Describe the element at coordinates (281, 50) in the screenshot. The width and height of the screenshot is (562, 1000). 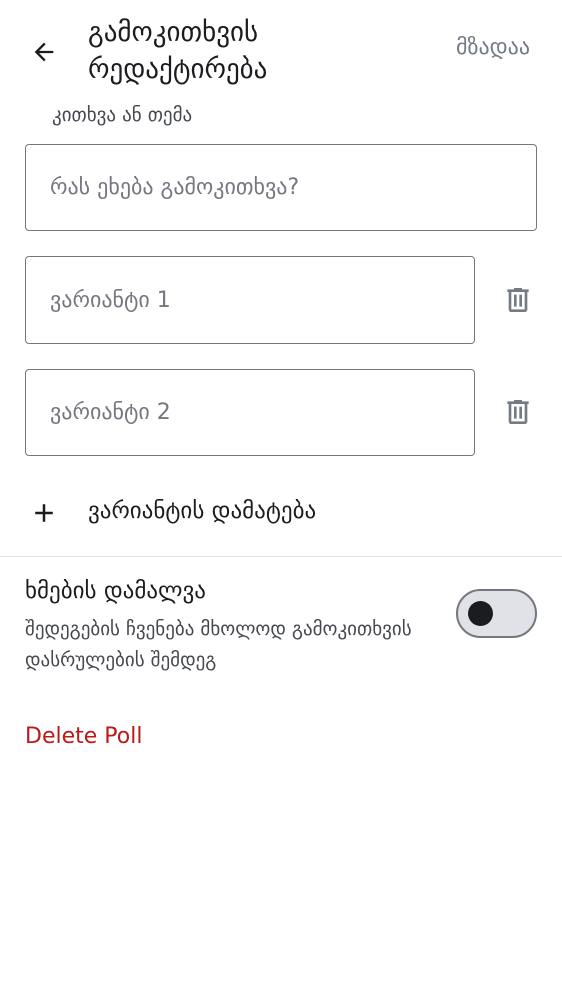
I see `app-bar: გამოკითხვის რედაქტირება მზადაა` at that location.